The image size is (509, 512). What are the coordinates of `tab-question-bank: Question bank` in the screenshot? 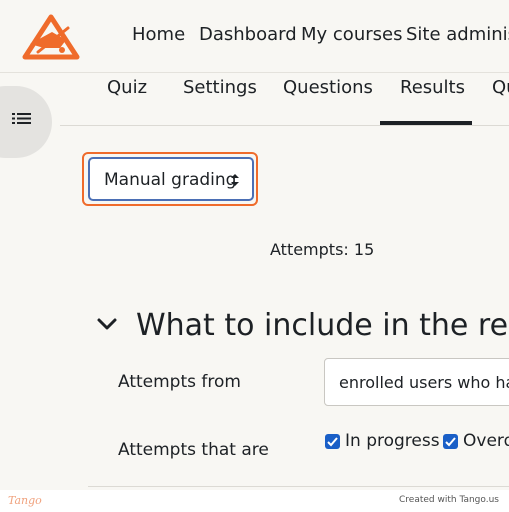 It's located at (500, 87).